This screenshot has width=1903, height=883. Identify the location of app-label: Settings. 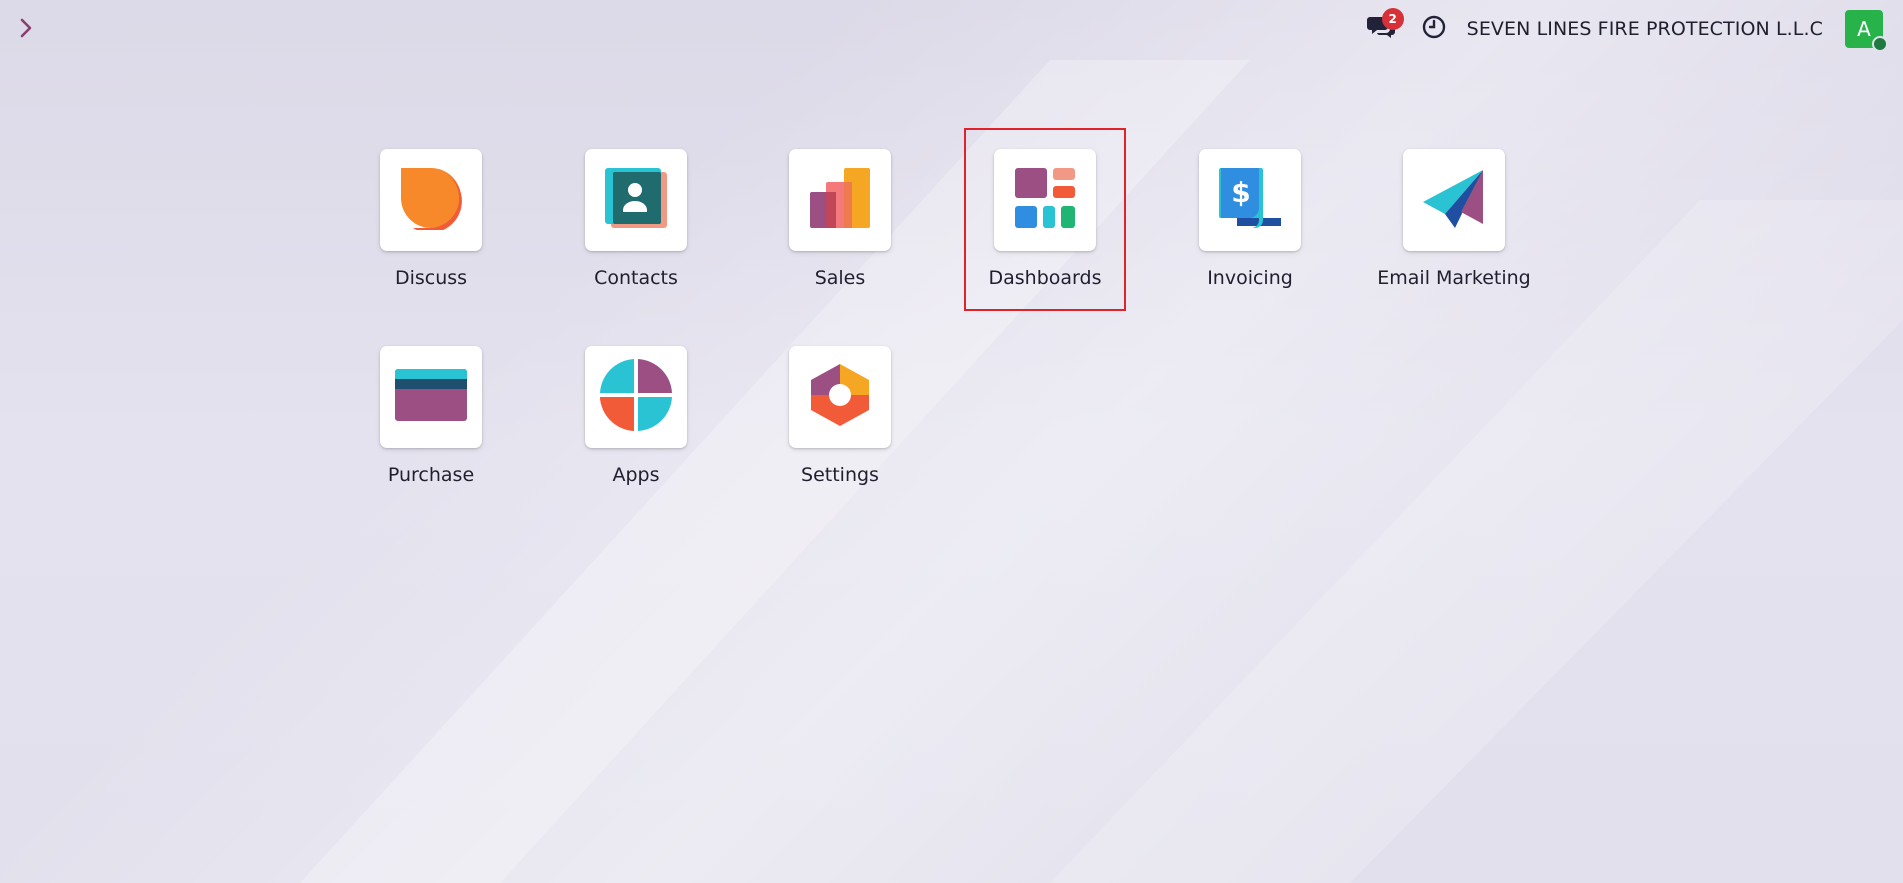
(840, 475).